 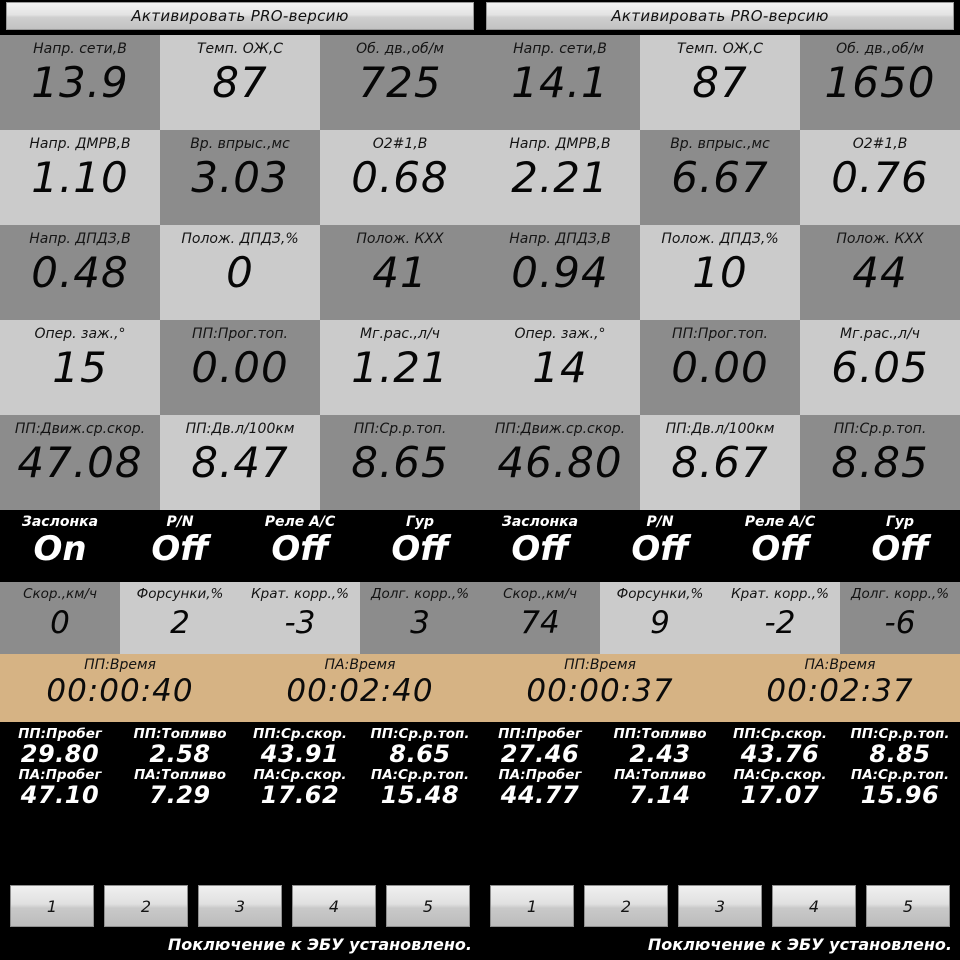 What do you see at coordinates (560, 82) in the screenshot?
I see `gauge-cell: Напр. сети,В 14.1` at bounding box center [560, 82].